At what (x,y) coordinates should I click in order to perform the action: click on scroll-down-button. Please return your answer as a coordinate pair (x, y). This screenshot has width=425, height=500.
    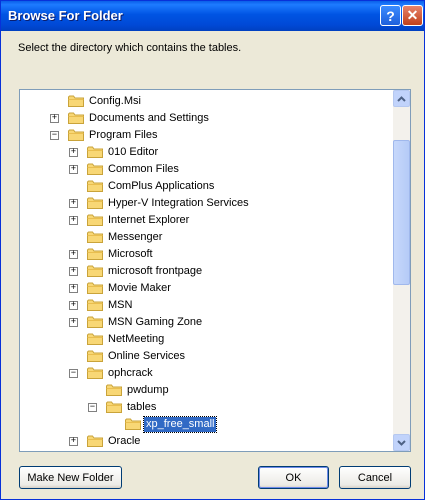
    Looking at the image, I should click on (401, 442).